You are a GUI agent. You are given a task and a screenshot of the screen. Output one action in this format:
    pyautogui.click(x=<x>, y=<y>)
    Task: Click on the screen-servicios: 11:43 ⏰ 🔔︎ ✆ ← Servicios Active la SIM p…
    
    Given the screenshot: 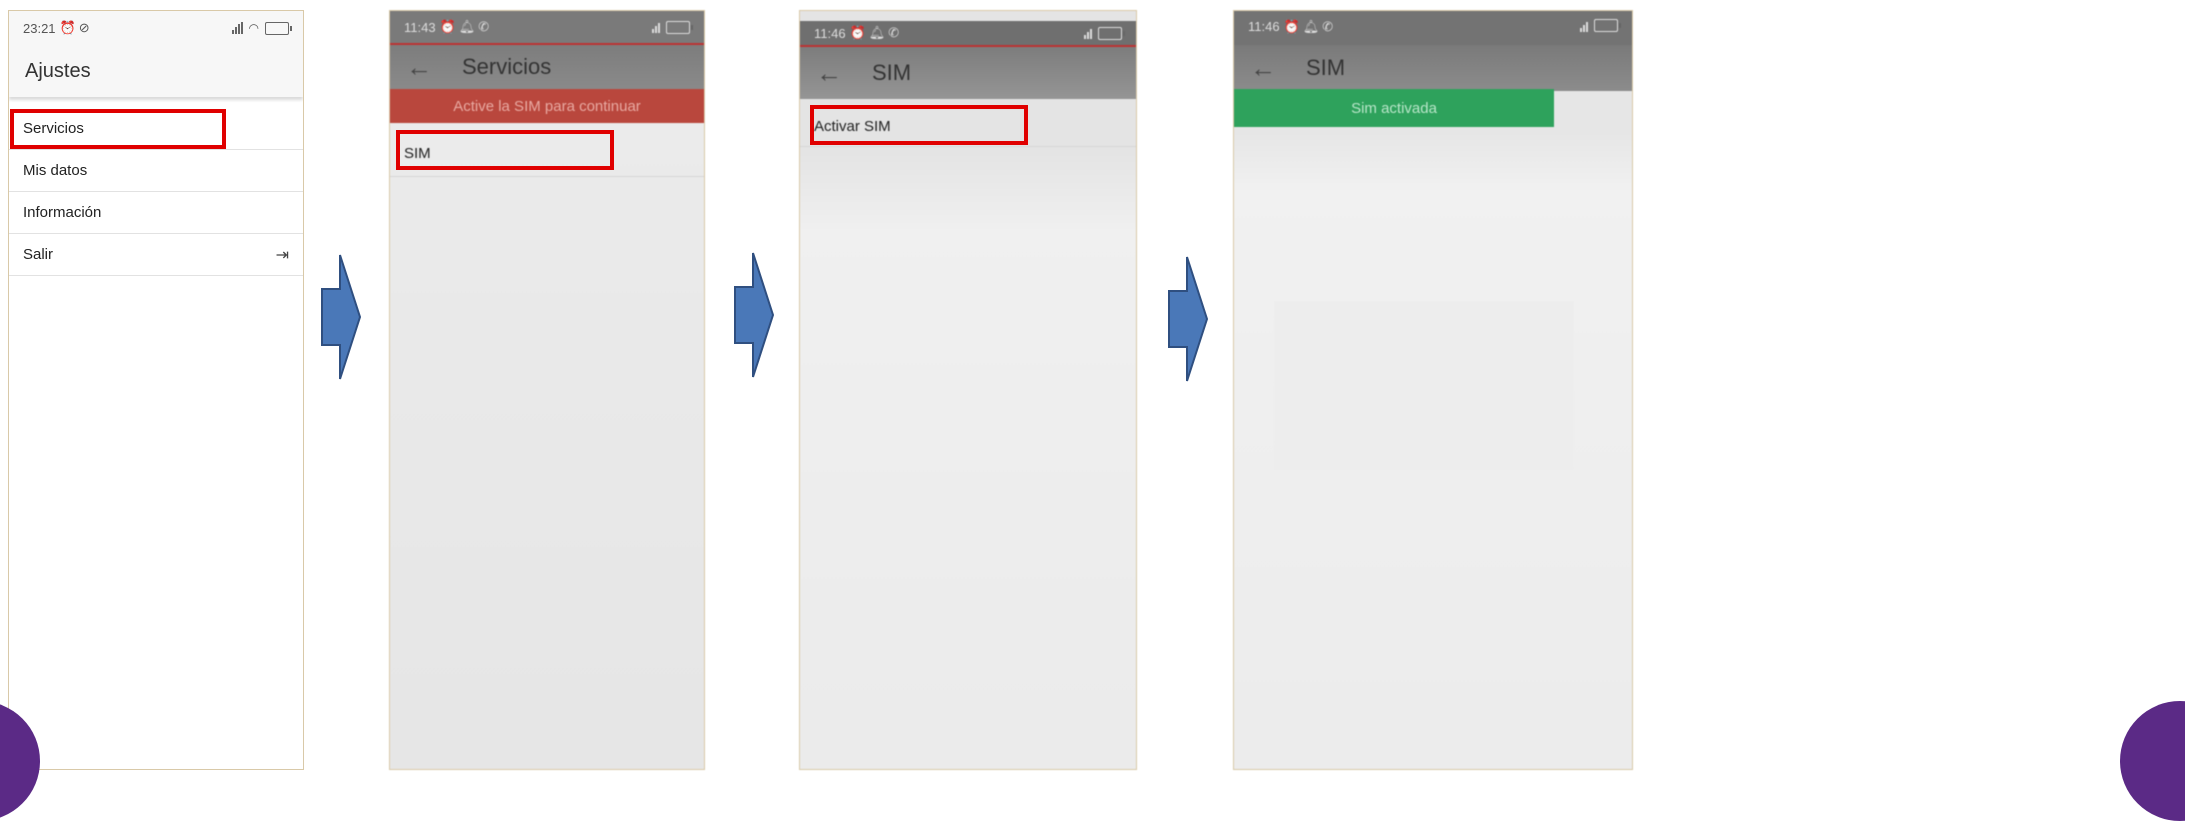 What is the action you would take?
    pyautogui.click(x=547, y=390)
    